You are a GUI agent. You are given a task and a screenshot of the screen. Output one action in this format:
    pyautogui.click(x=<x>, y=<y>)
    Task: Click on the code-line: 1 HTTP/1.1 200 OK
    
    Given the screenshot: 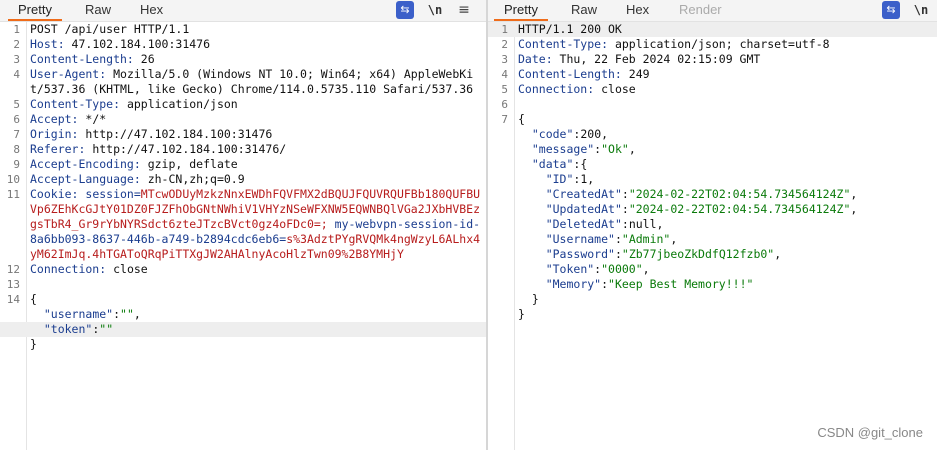 What is the action you would take?
    pyautogui.click(x=712, y=29)
    